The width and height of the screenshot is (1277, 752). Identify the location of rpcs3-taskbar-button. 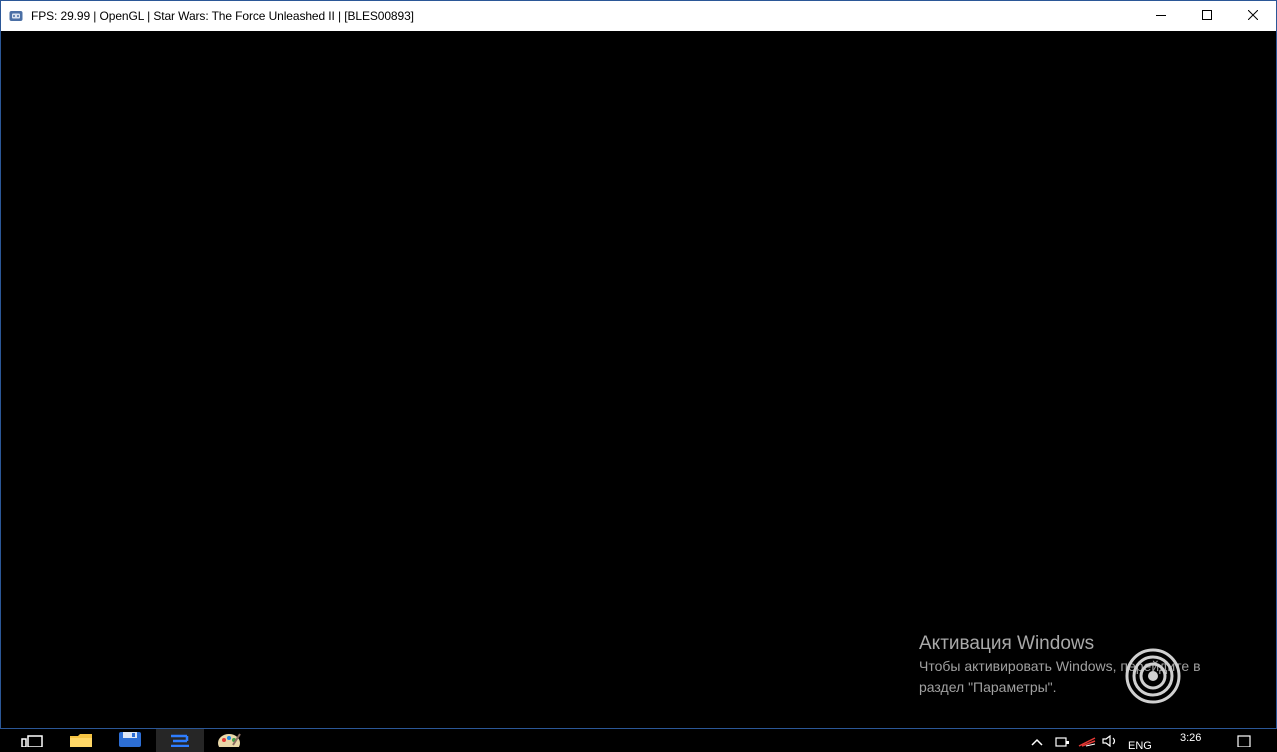
(180, 740).